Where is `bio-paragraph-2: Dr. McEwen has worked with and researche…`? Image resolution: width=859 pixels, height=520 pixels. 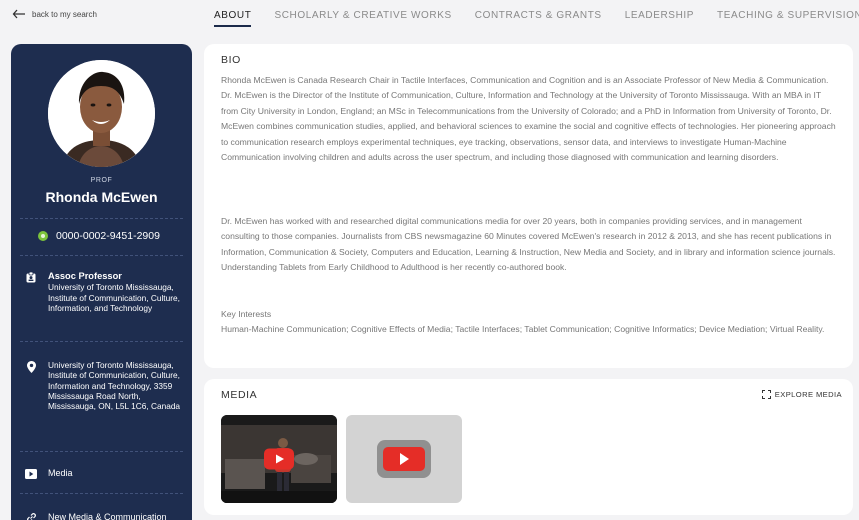 bio-paragraph-2: Dr. McEwen has worked with and researche… is located at coordinates (528, 244).